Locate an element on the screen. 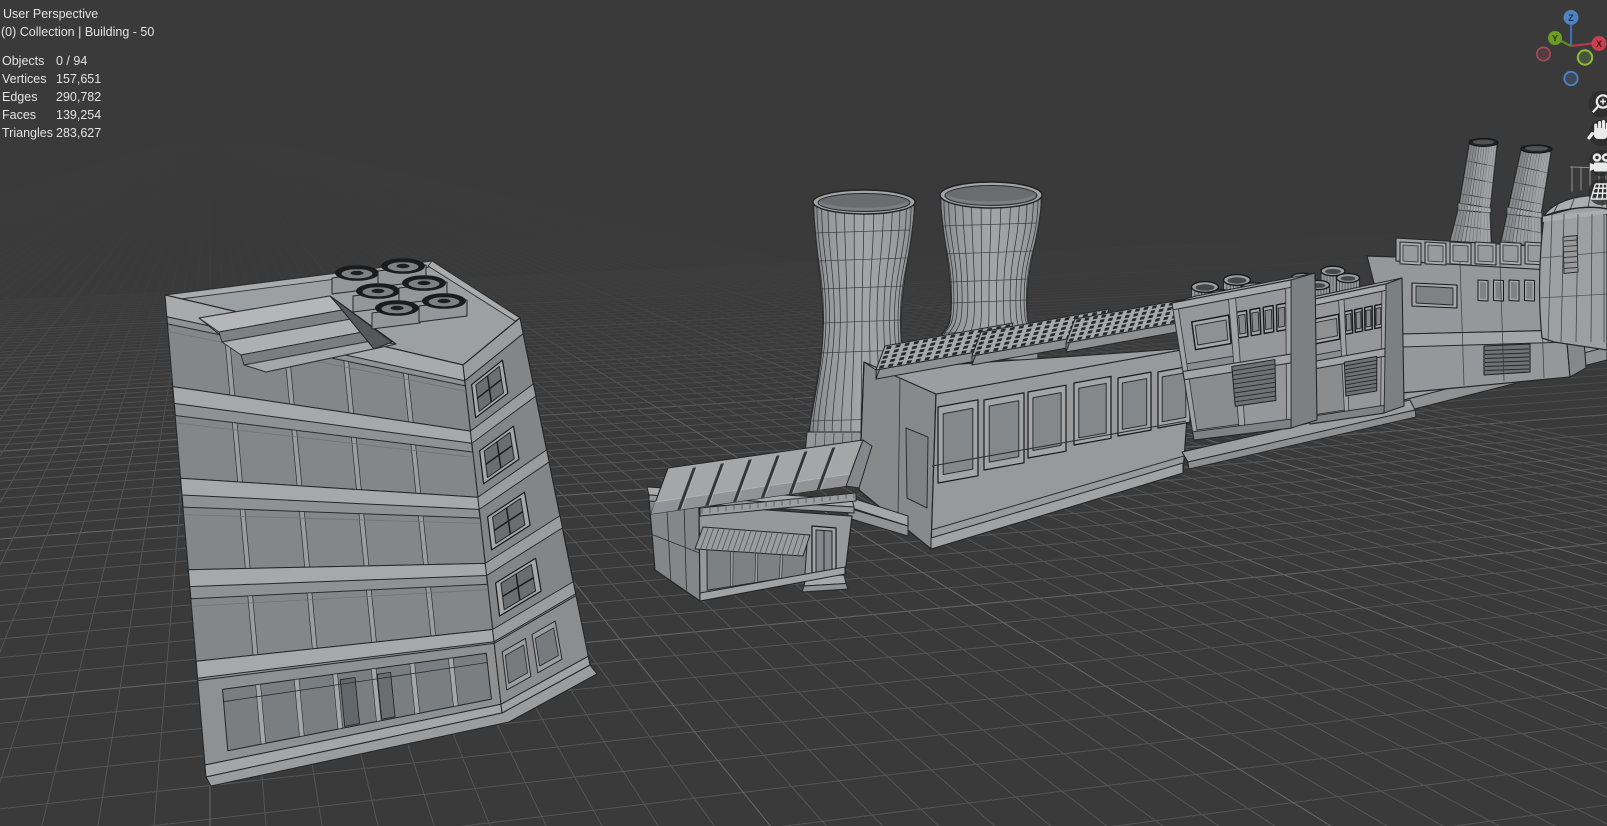 Image resolution: width=1607 pixels, height=826 pixels. svg-text: (0) Collection | Building - 50 is located at coordinates (77, 32).